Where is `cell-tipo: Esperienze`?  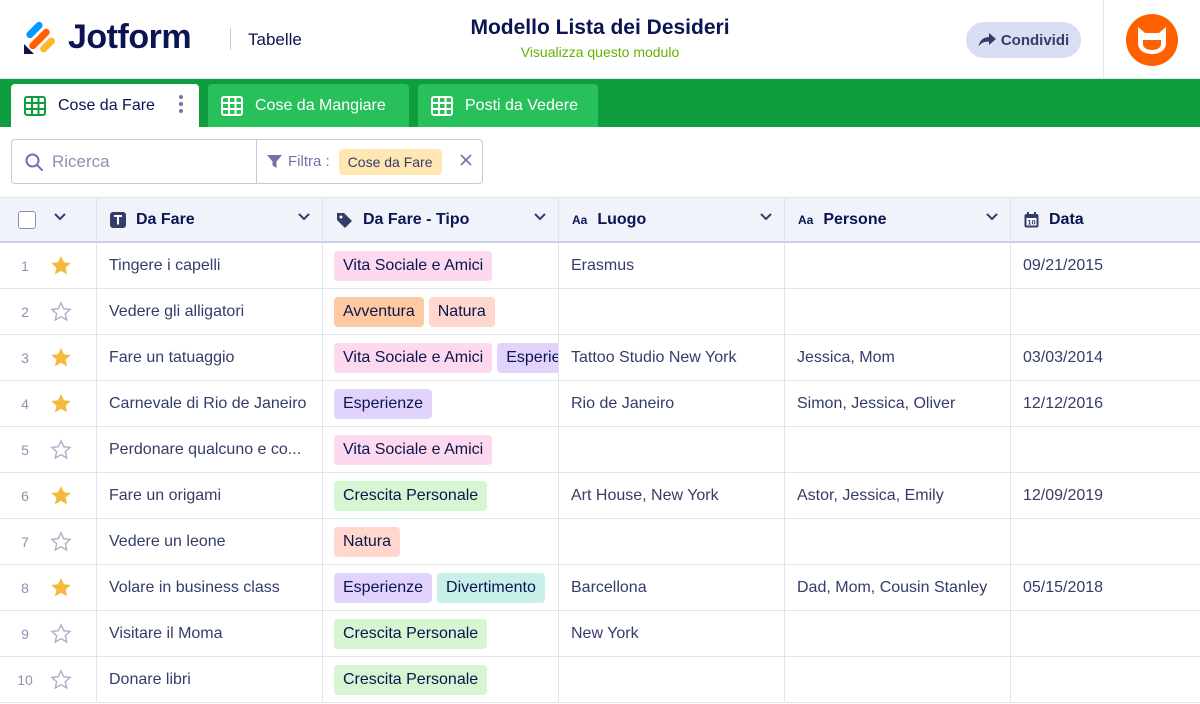
cell-tipo: Esperienze is located at coordinates (441, 403).